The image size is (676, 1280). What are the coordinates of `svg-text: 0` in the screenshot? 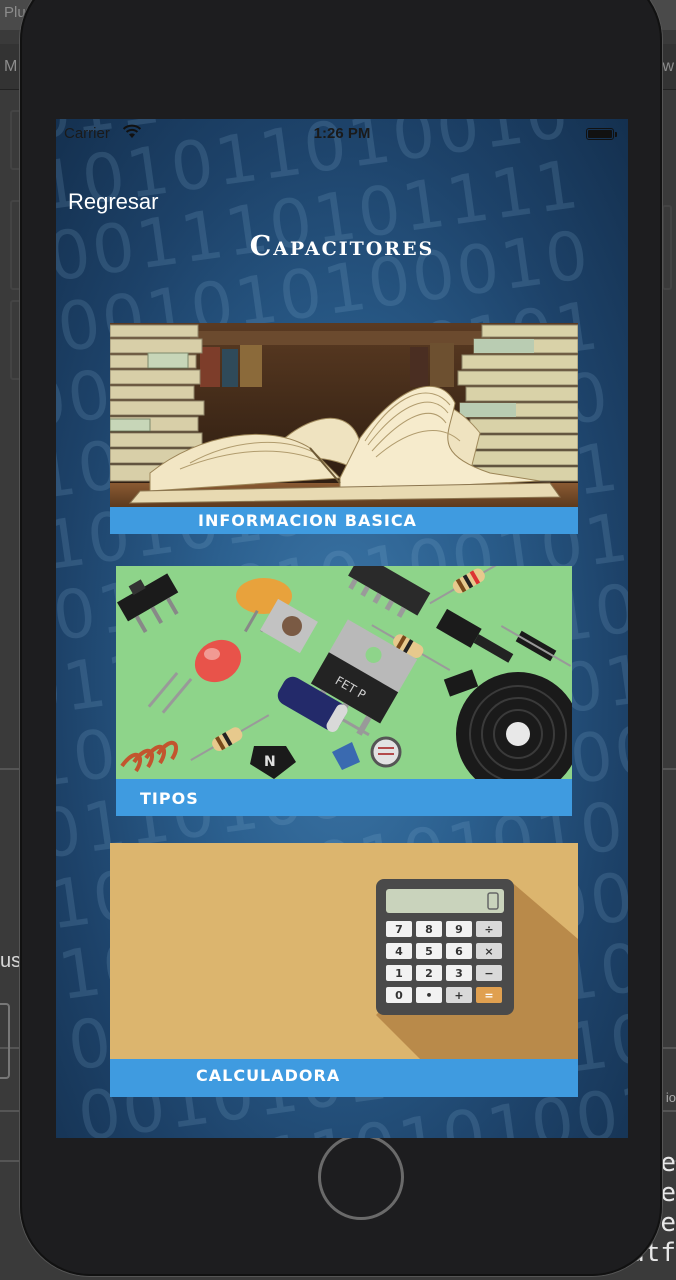 It's located at (399, 995).